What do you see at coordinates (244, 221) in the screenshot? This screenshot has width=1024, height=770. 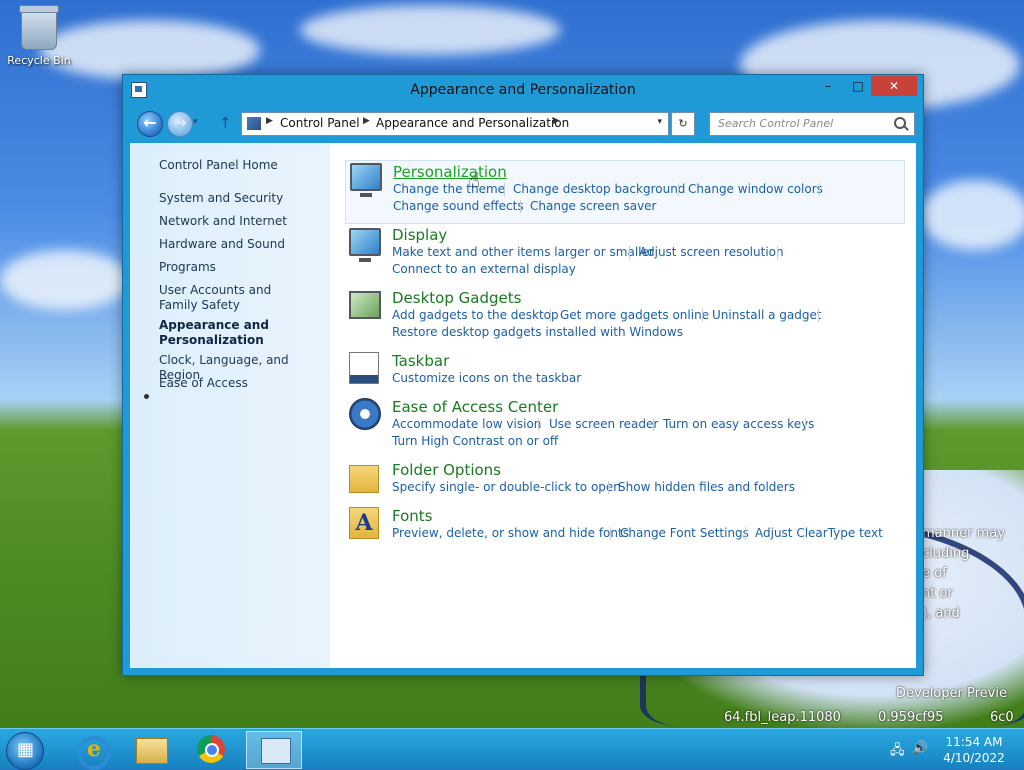 I see `sidebar-item-network: Network and Internet` at bounding box center [244, 221].